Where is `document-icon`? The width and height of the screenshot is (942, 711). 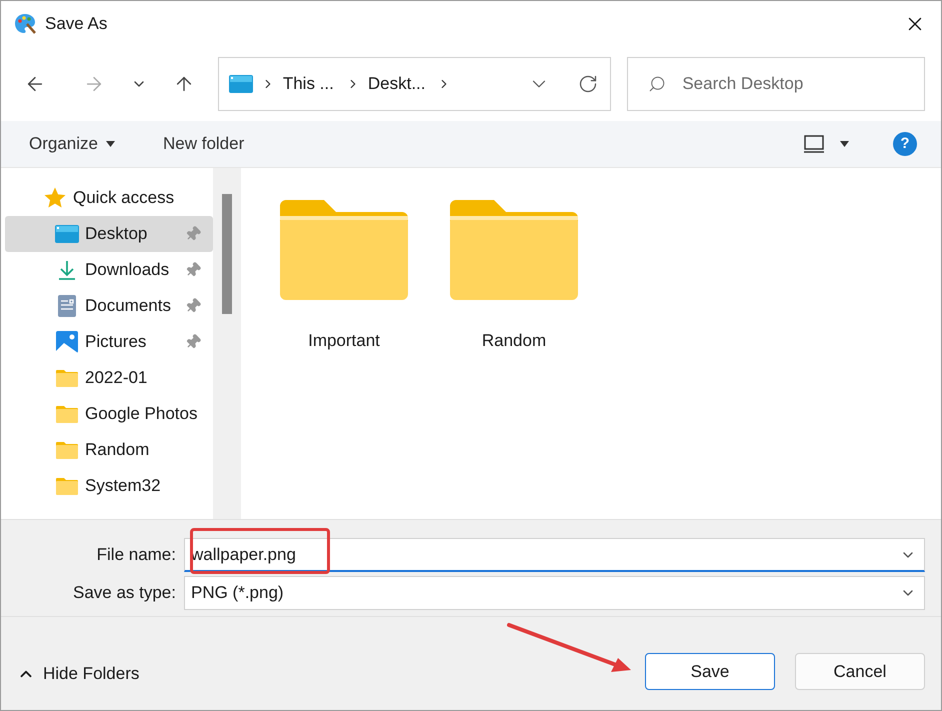
document-icon is located at coordinates (67, 306).